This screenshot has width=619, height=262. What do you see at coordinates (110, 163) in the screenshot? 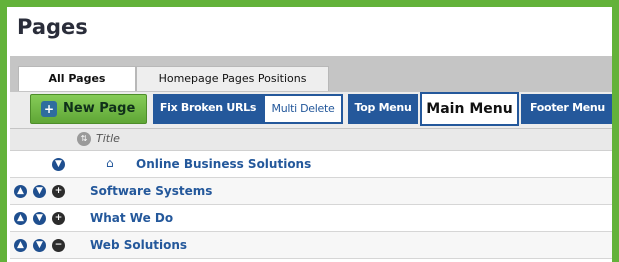
I see `home-icon: ⌂` at bounding box center [110, 163].